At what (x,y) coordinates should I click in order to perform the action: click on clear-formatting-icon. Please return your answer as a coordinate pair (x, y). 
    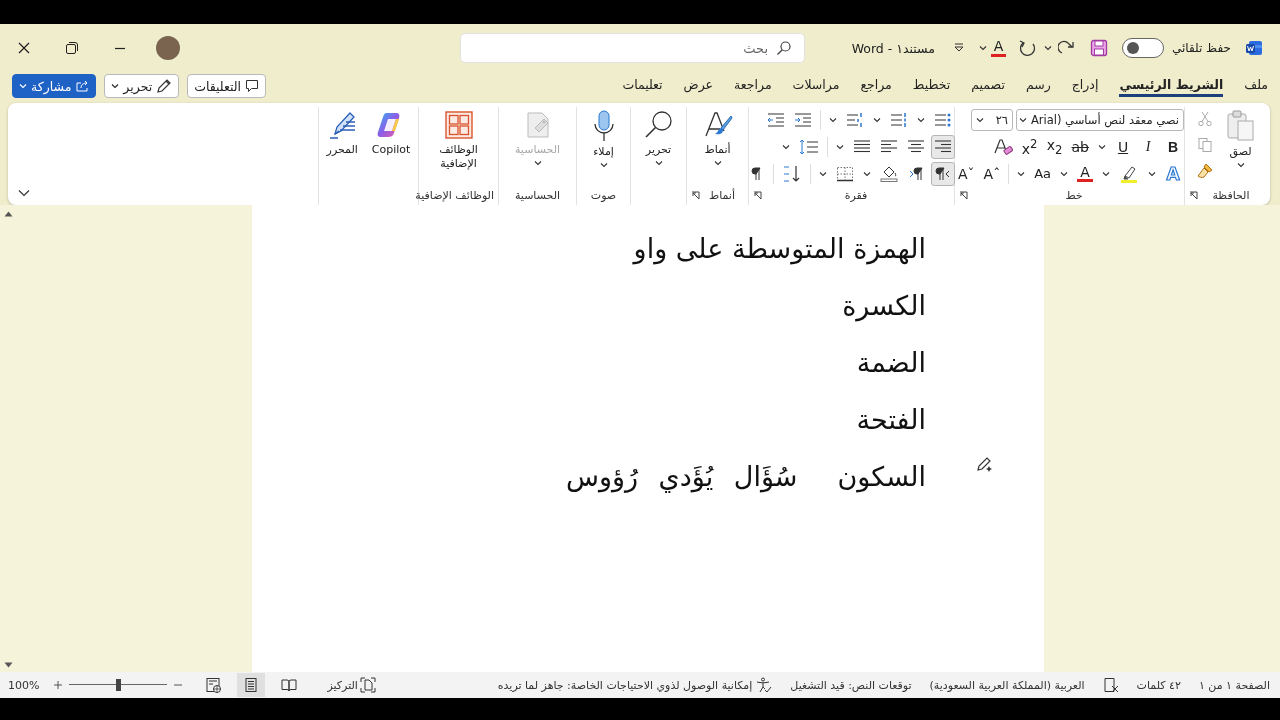
    Looking at the image, I should click on (1002, 146).